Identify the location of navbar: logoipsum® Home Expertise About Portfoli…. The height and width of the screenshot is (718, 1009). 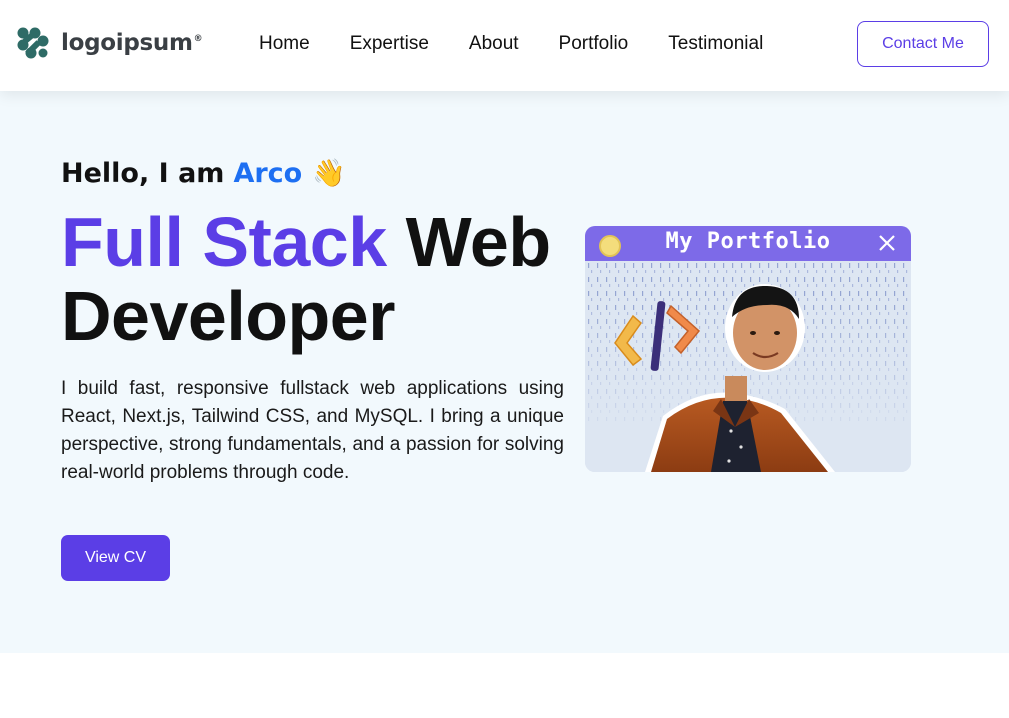
(504, 45).